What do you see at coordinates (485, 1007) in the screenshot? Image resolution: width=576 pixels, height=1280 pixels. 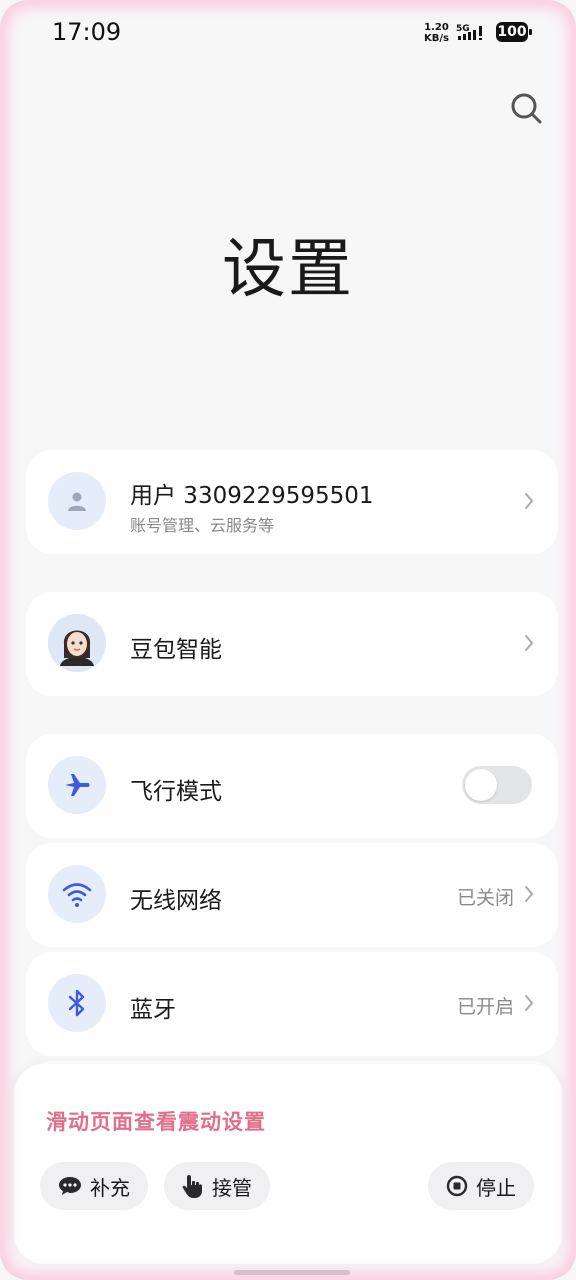 I see `bluetooth-status: 已开启` at bounding box center [485, 1007].